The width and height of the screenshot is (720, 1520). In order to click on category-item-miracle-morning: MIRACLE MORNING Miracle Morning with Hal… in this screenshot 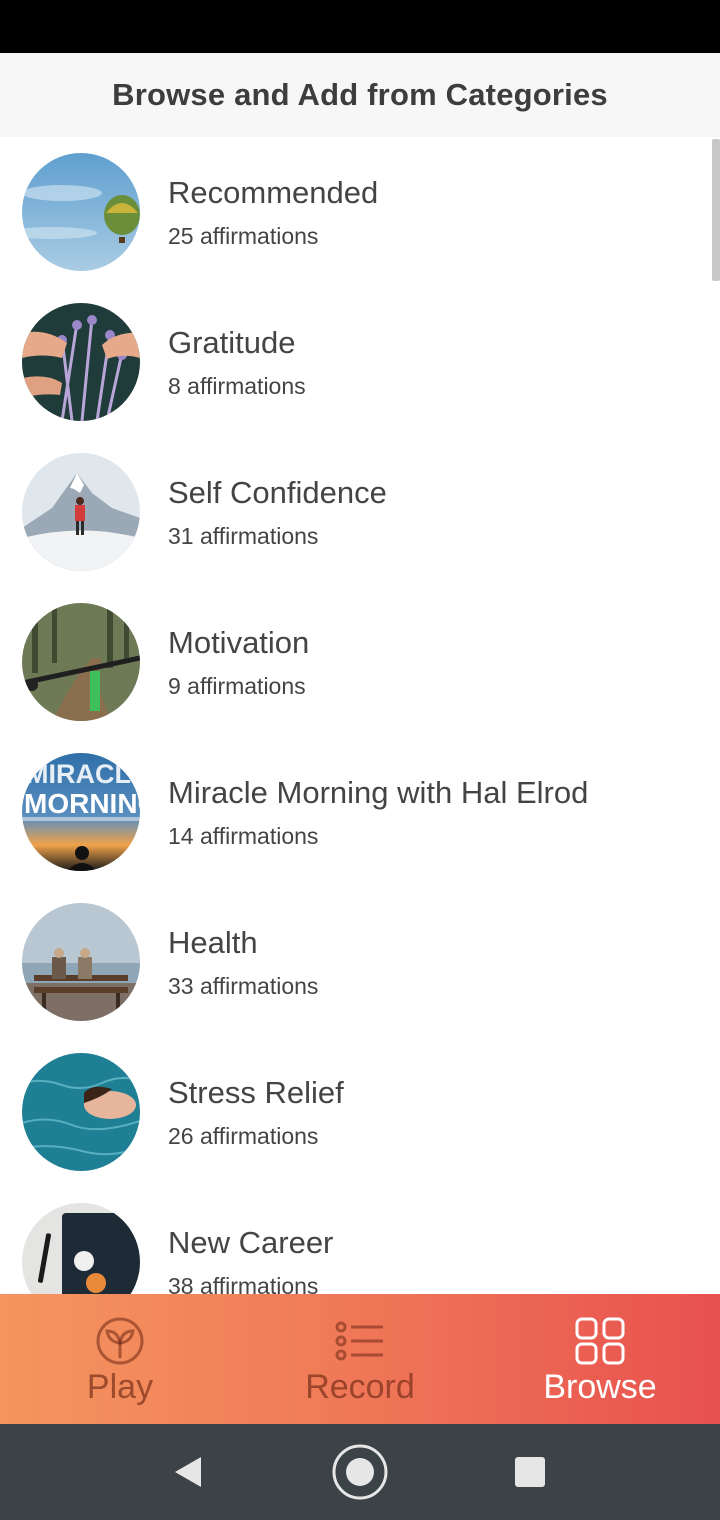, I will do `click(355, 812)`.